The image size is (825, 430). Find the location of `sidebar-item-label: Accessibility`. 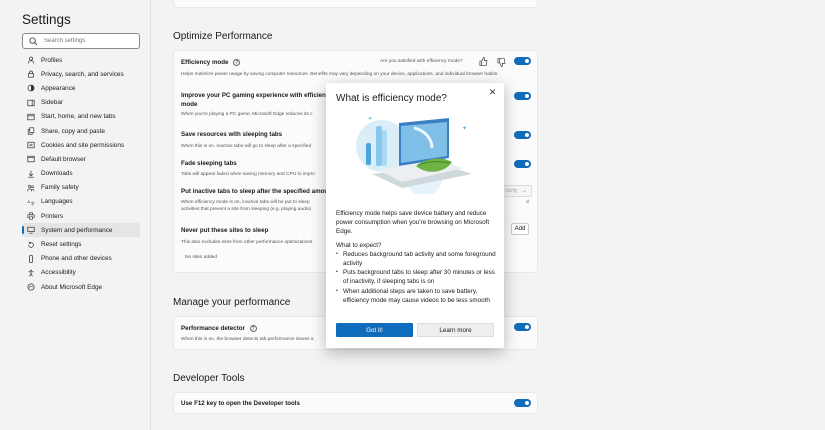

sidebar-item-label: Accessibility is located at coordinates (58, 273).